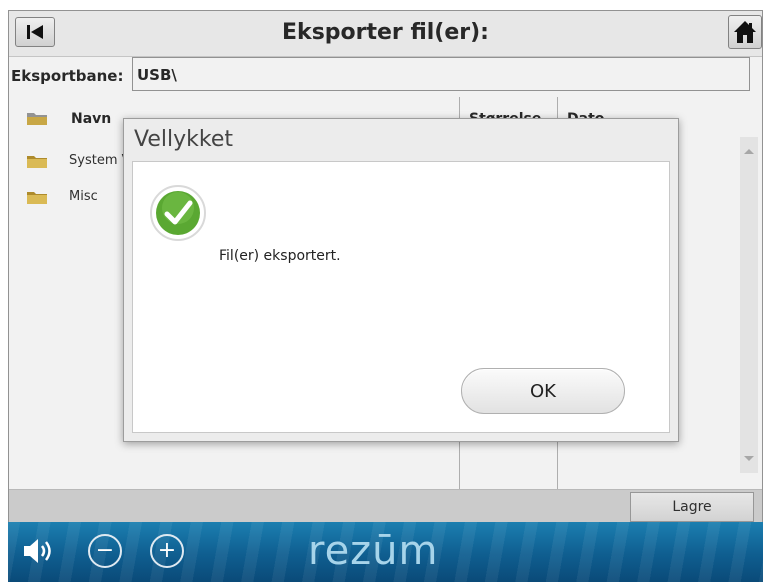 This screenshot has height=582, width=770. Describe the element at coordinates (543, 391) in the screenshot. I see `ok-button: OK` at that location.